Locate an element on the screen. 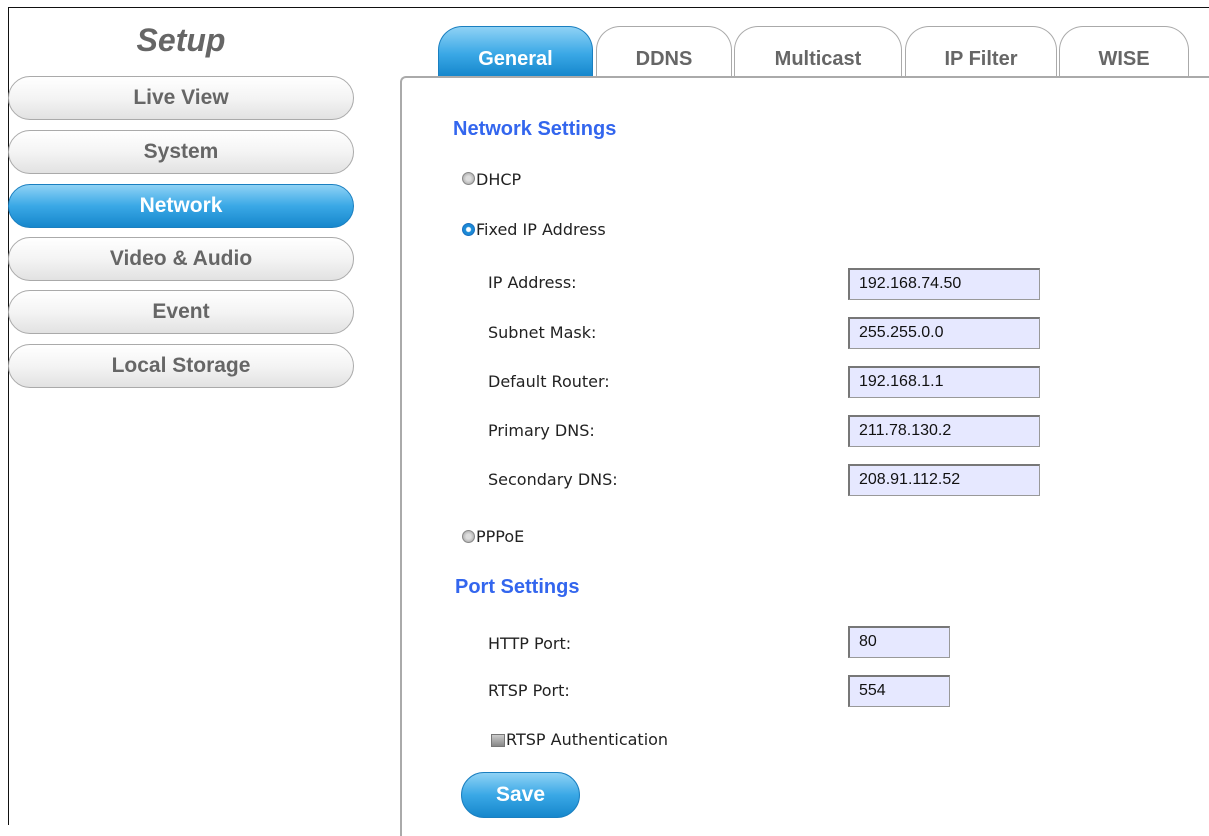  network-settings-title: Network Settings is located at coordinates (535, 129).